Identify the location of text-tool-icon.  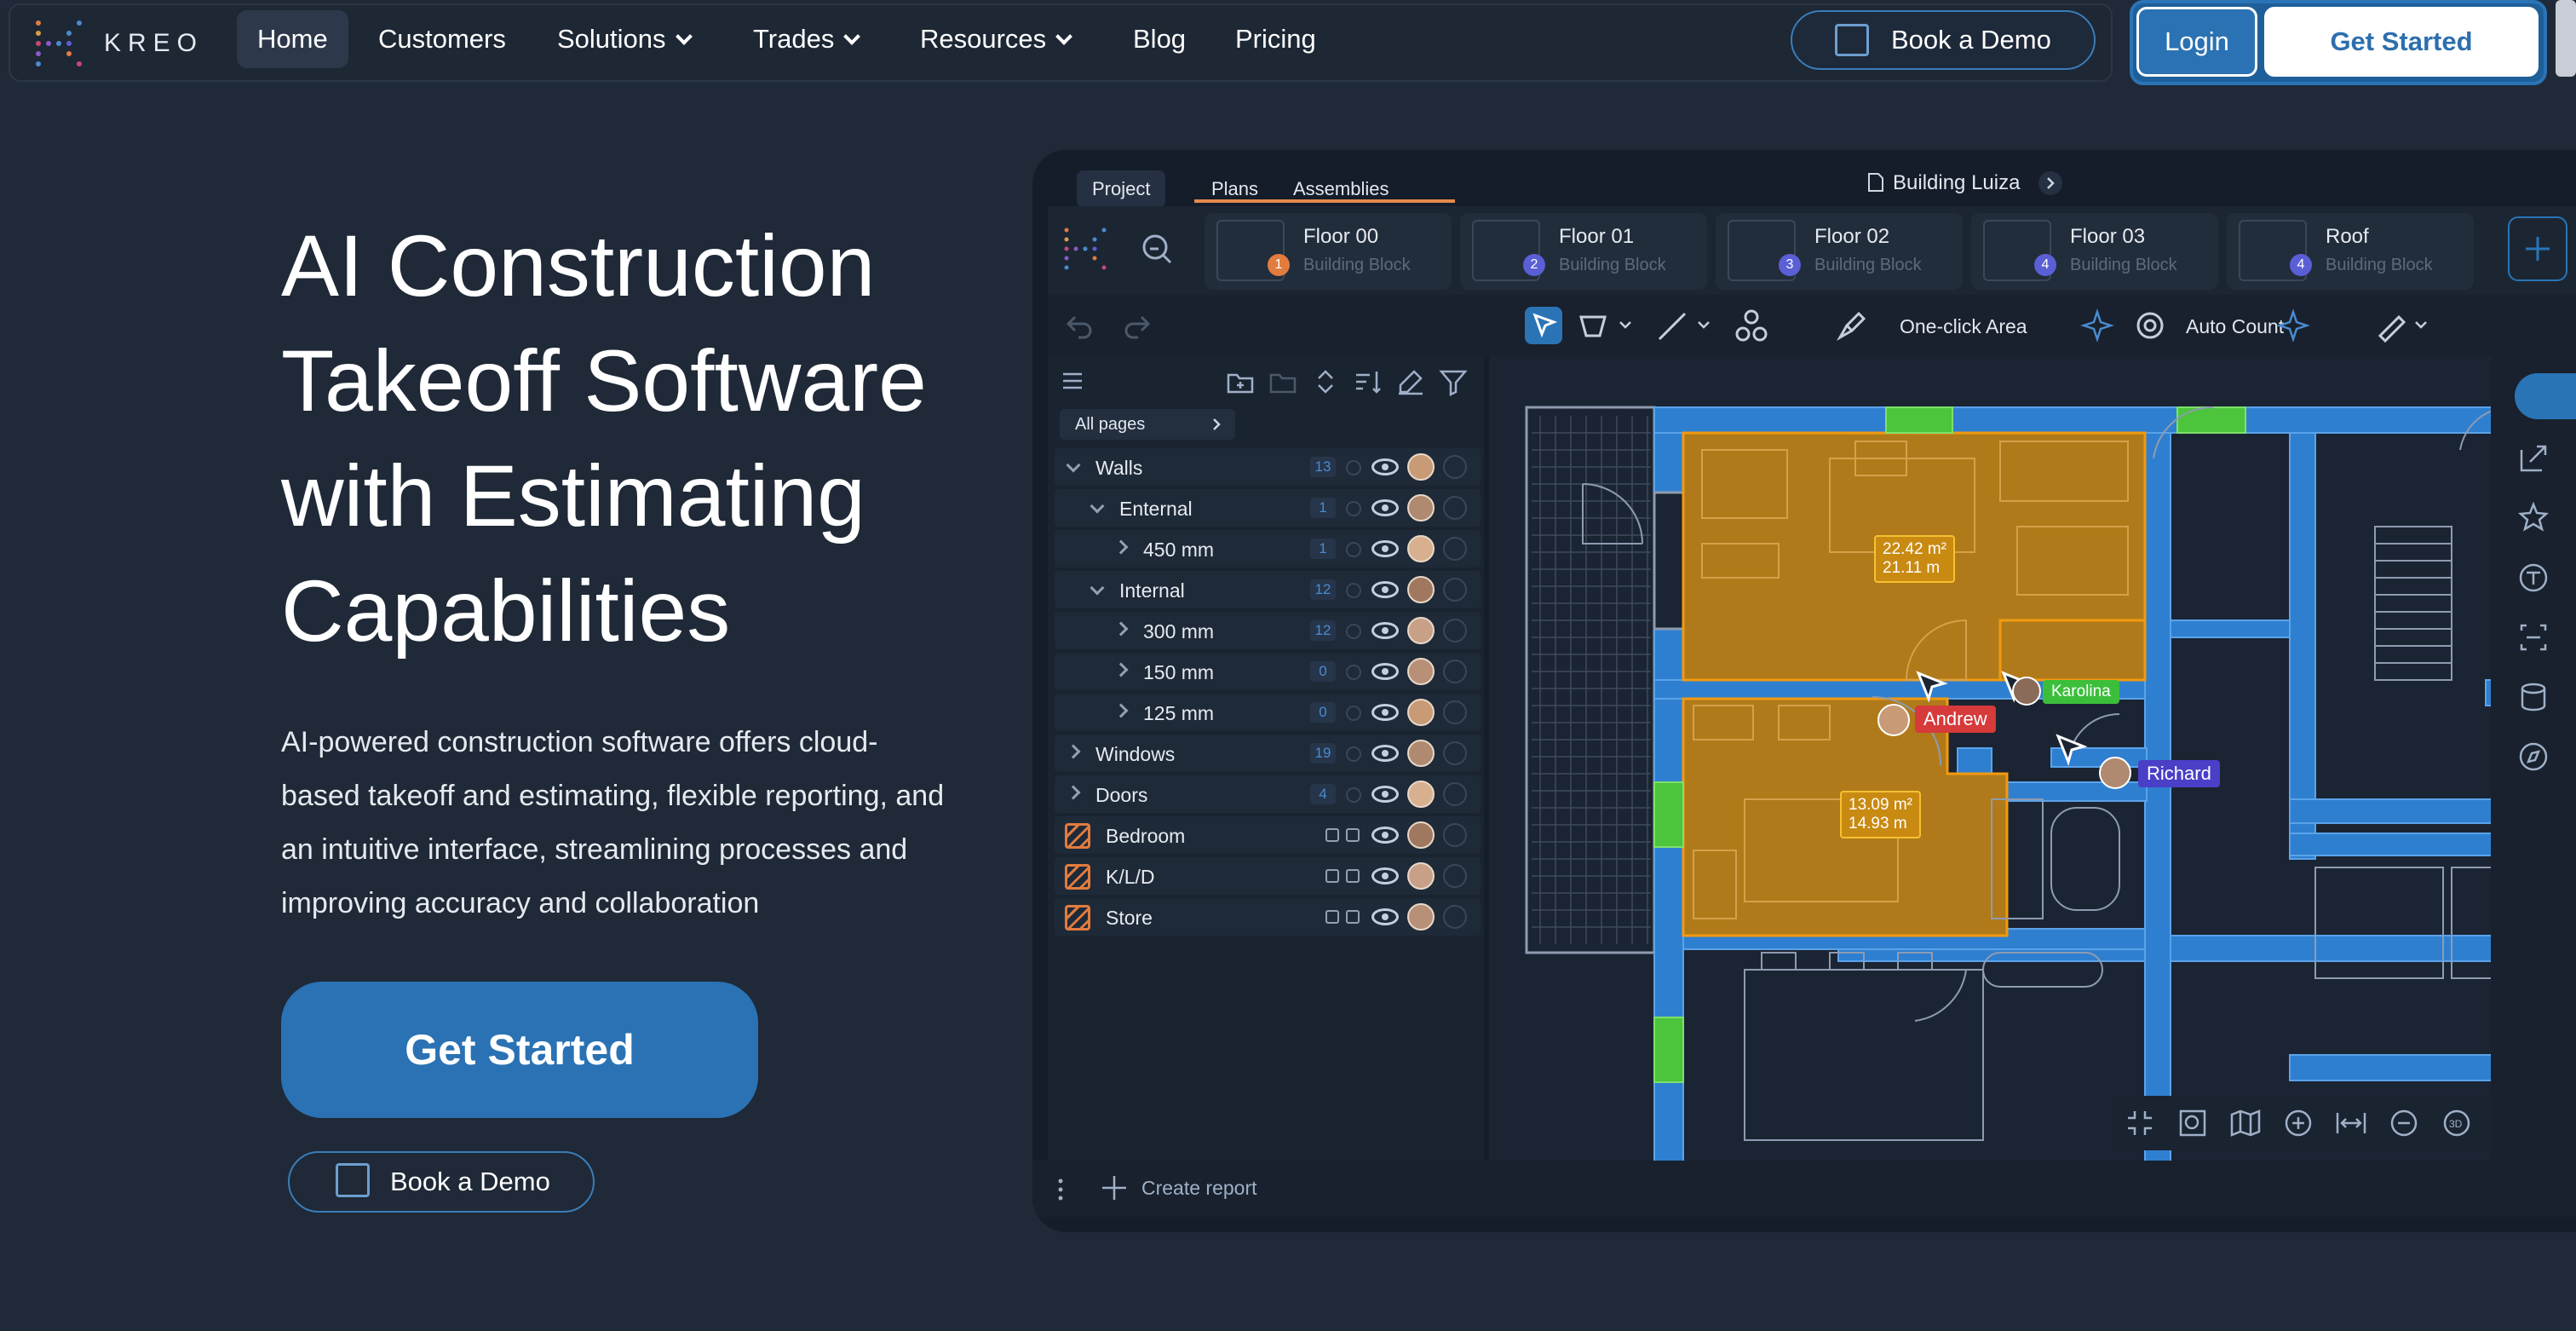
(2533, 578).